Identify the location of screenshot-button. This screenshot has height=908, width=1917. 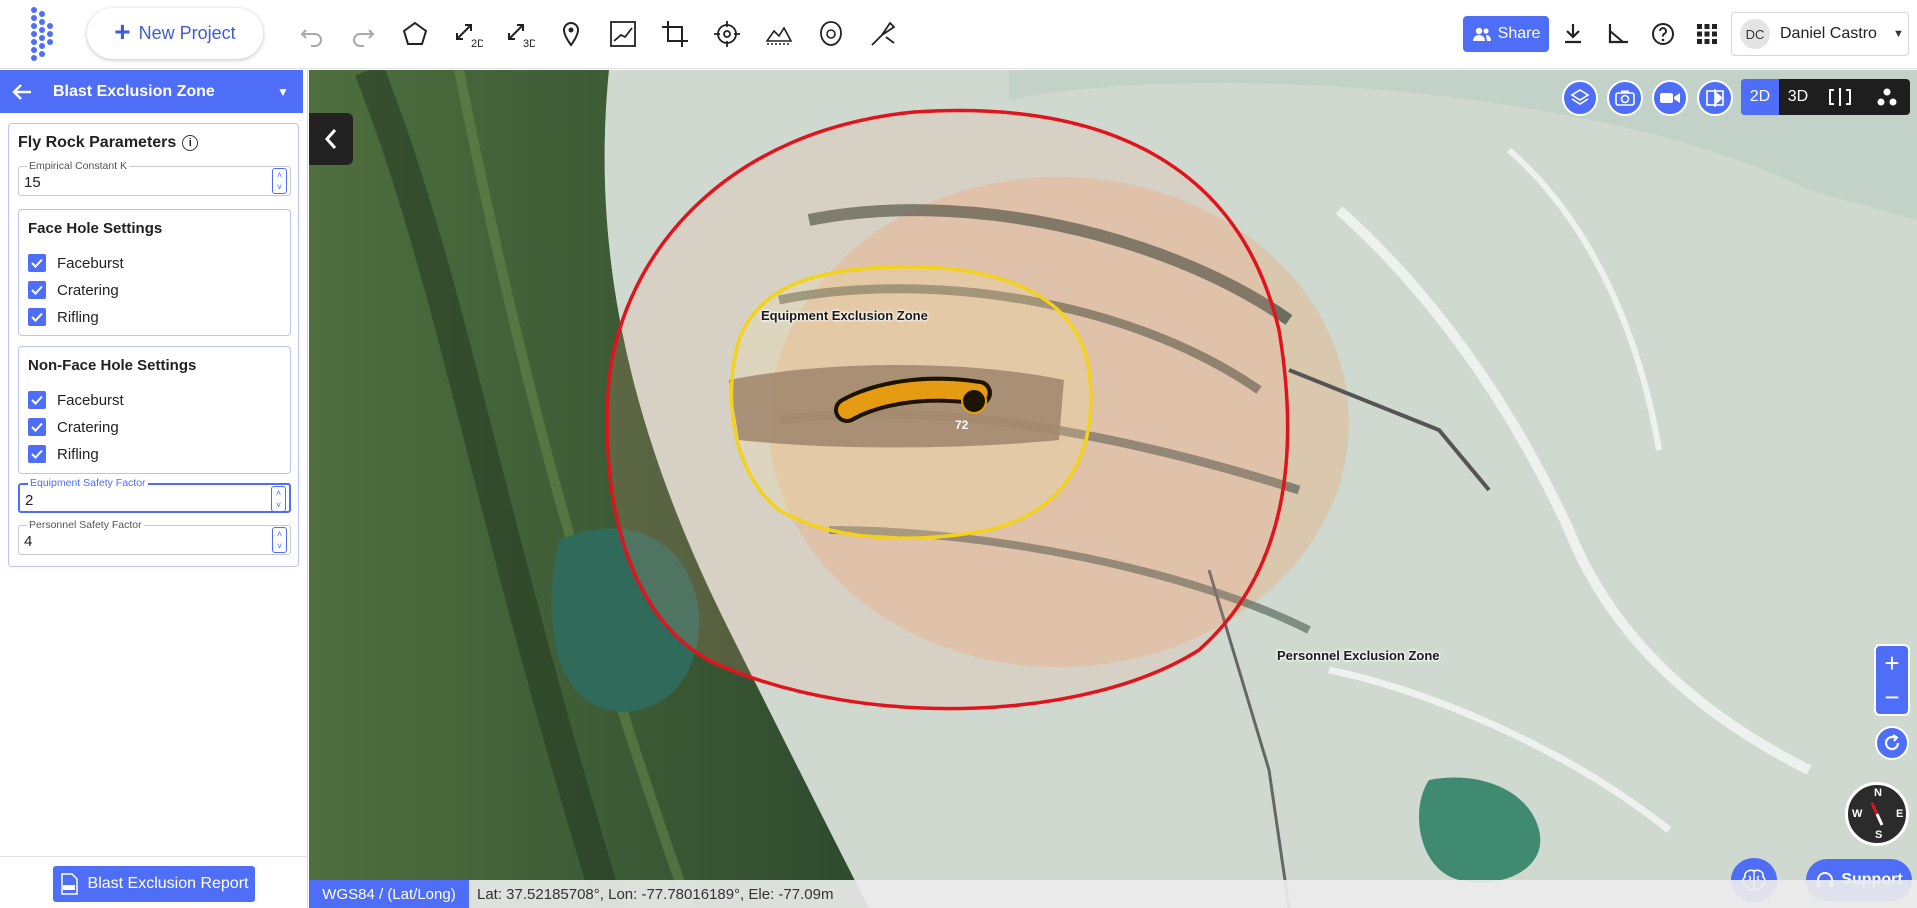
(1625, 98).